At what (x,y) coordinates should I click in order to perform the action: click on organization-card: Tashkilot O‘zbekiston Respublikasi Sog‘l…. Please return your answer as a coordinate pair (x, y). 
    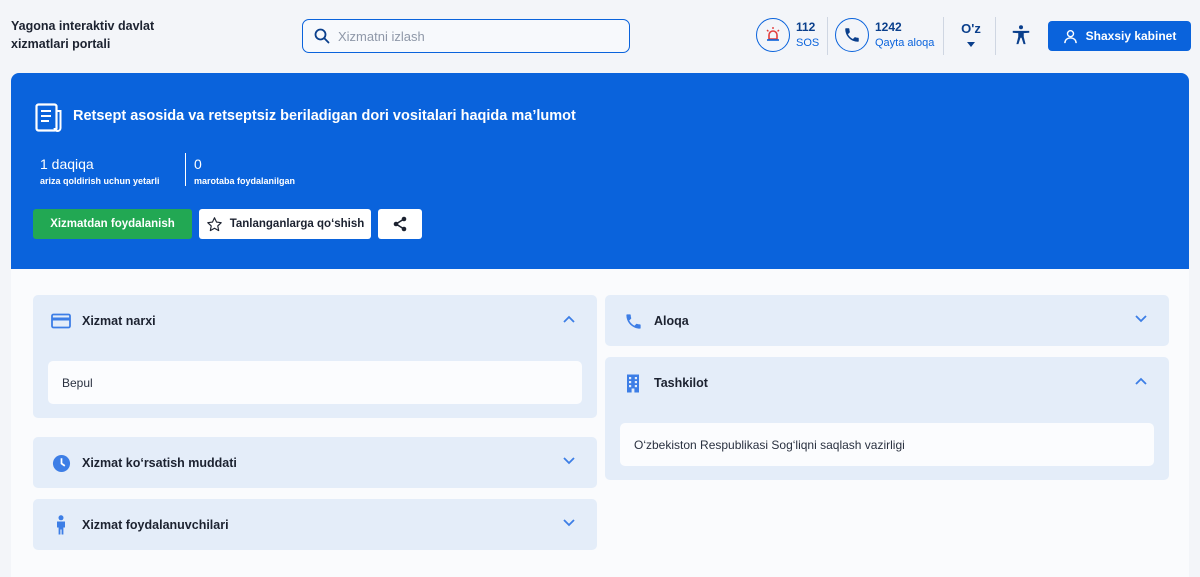
    Looking at the image, I should click on (887, 418).